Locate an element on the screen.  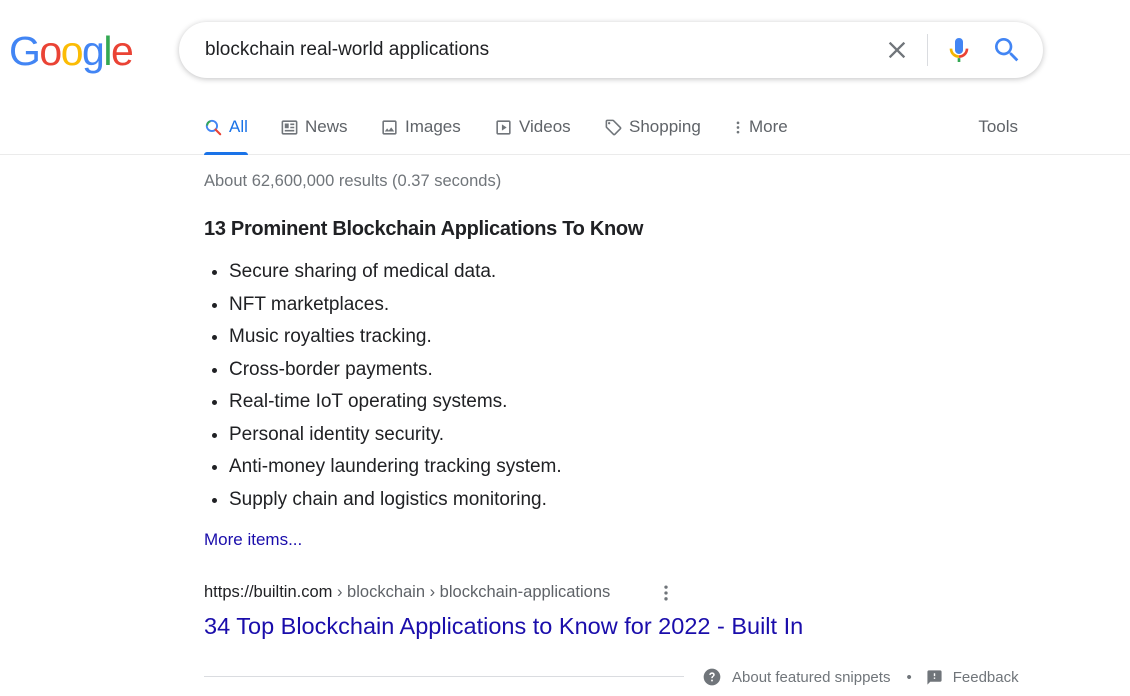
about-label: About featured snippets is located at coordinates (811, 677).